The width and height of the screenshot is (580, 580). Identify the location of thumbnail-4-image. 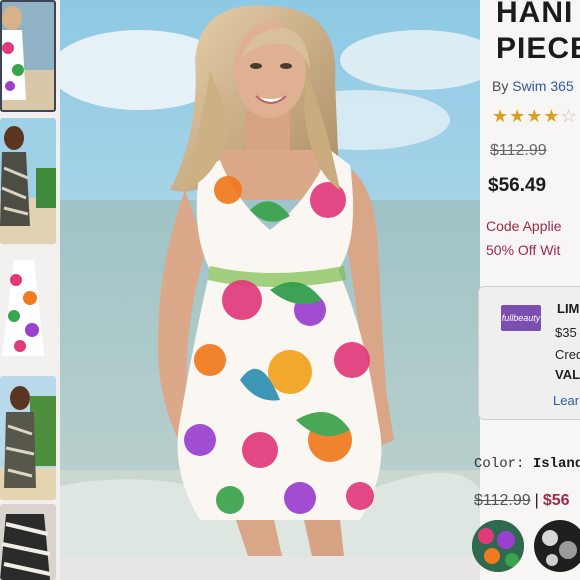
(28, 438).